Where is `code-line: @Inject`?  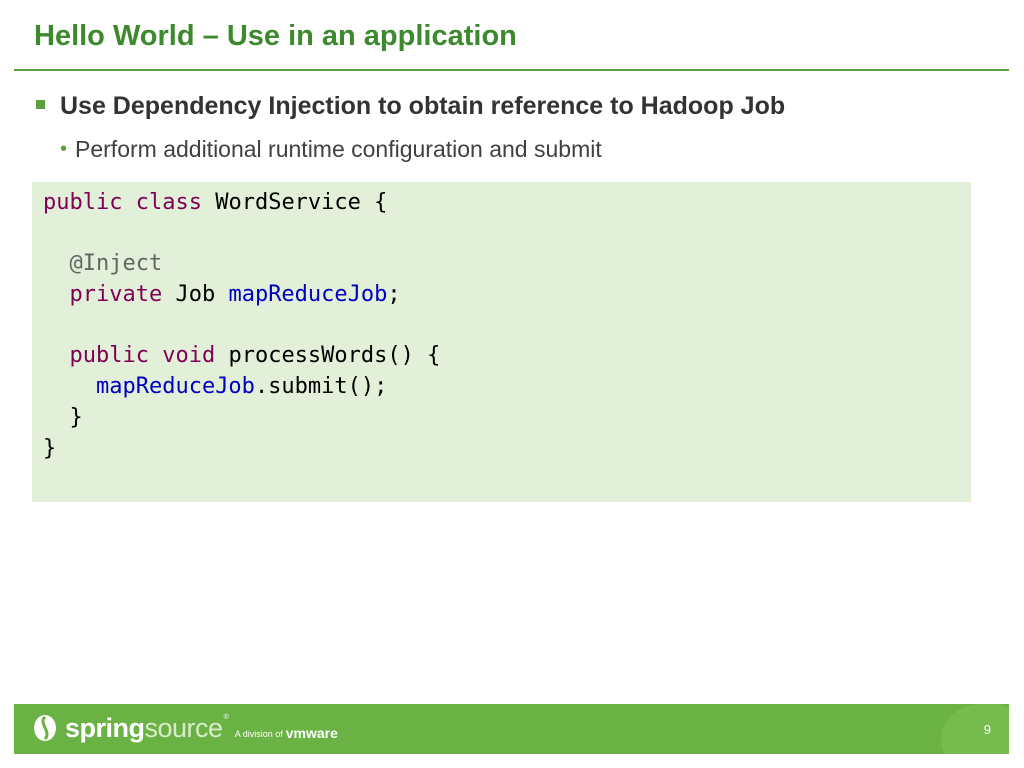
code-line: @Inject is located at coordinates (507, 264).